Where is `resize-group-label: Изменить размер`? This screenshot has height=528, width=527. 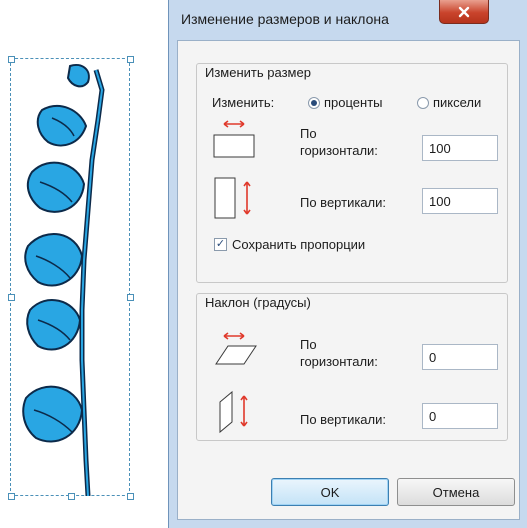 resize-group-label: Изменить размер is located at coordinates (258, 72).